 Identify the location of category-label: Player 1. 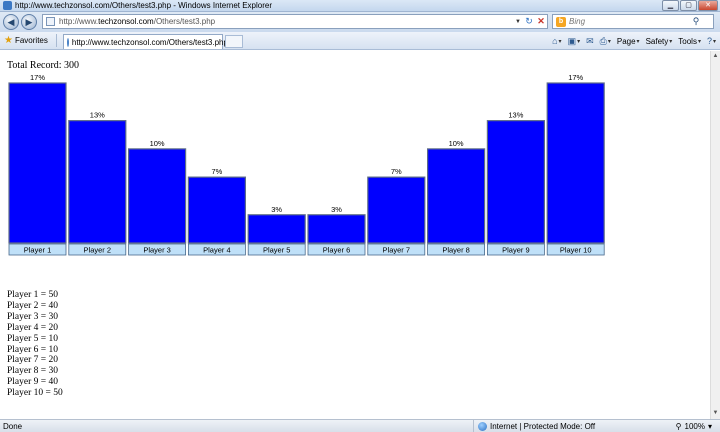
(38, 250).